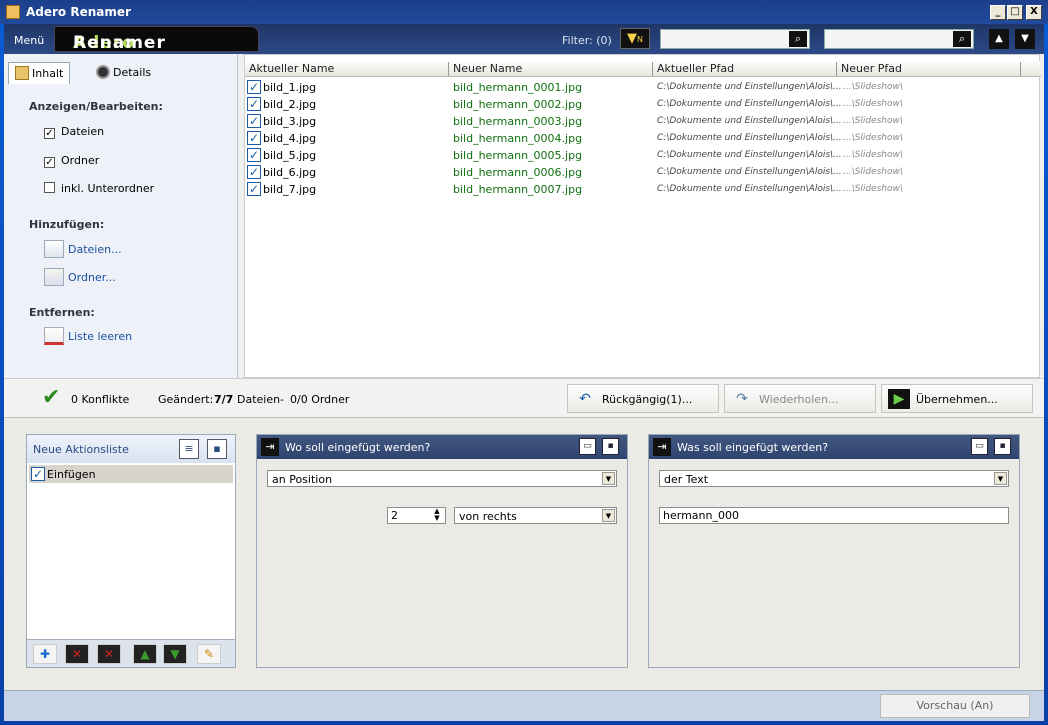  Describe the element at coordinates (38, 474) in the screenshot. I see `action-item-checkbox: ✓` at that location.